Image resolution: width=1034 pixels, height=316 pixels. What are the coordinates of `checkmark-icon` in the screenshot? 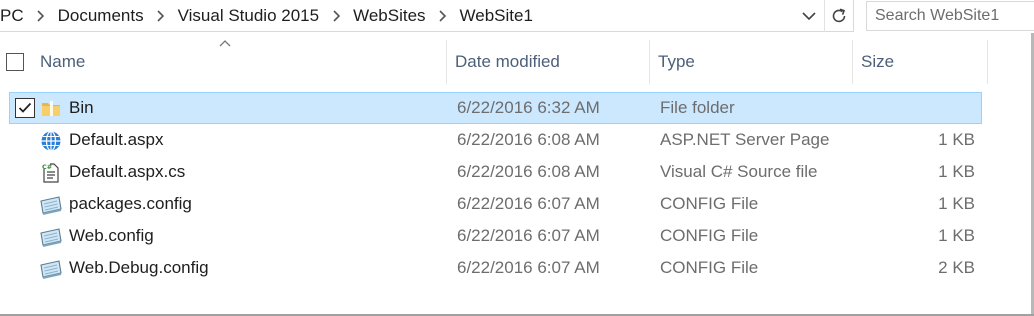 It's located at (25, 107).